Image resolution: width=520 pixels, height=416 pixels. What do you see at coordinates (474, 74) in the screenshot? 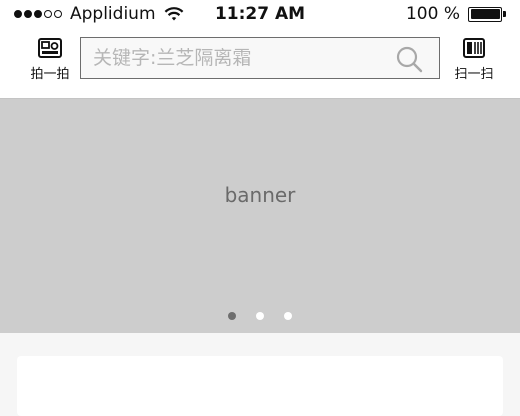
I see `scan-label: 扫一扫` at bounding box center [474, 74].